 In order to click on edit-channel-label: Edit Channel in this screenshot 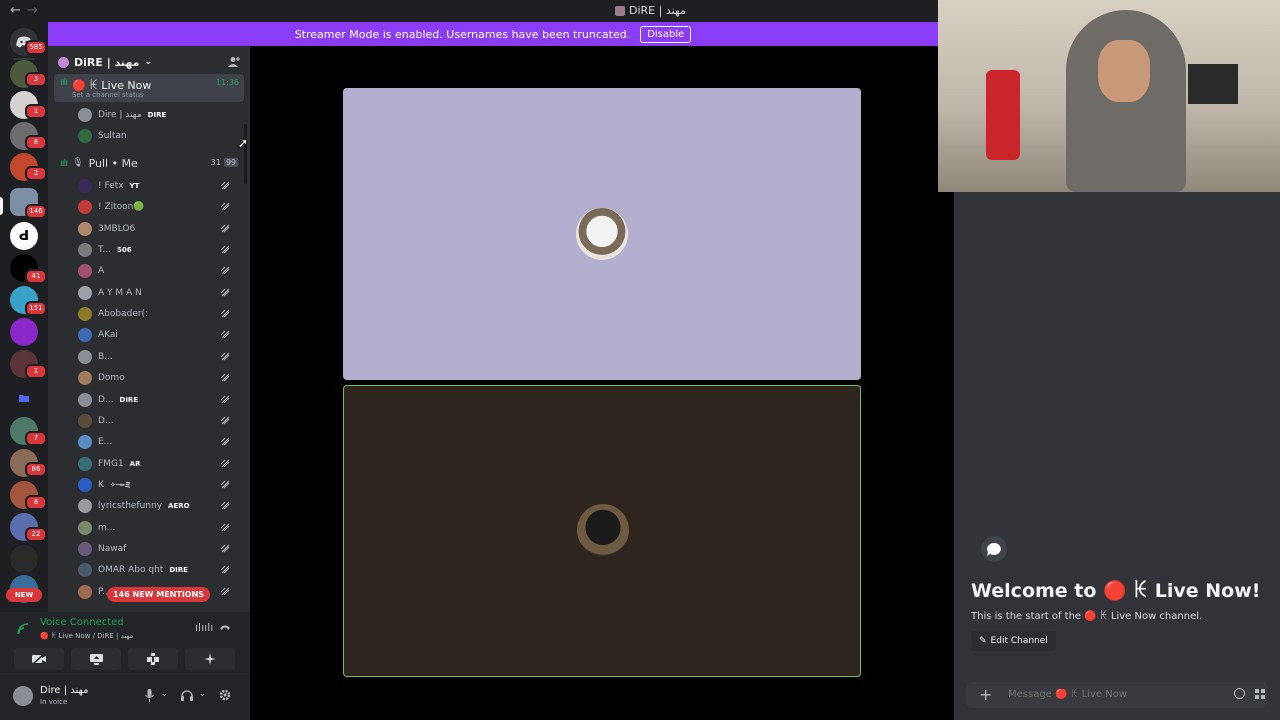, I will do `click(1019, 641)`.